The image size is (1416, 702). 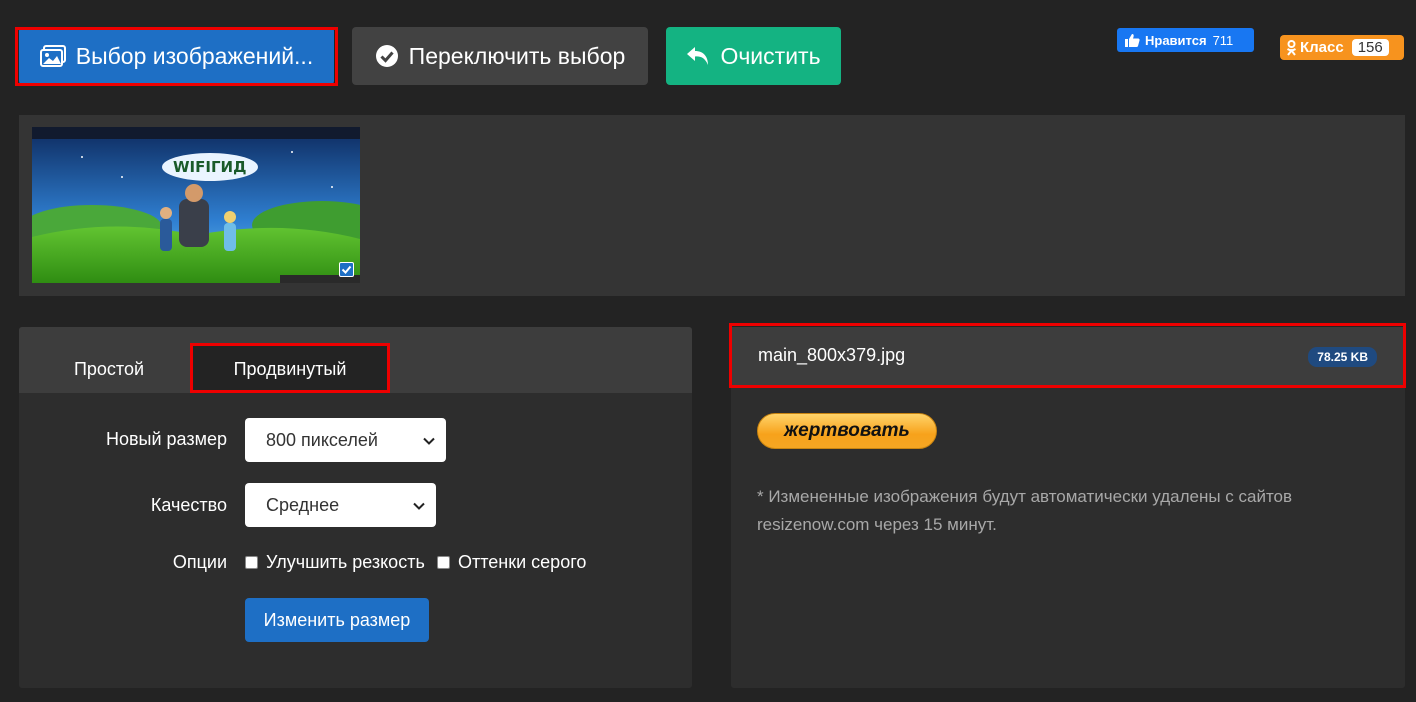 I want to click on selected-checkbox, so click(x=346, y=269).